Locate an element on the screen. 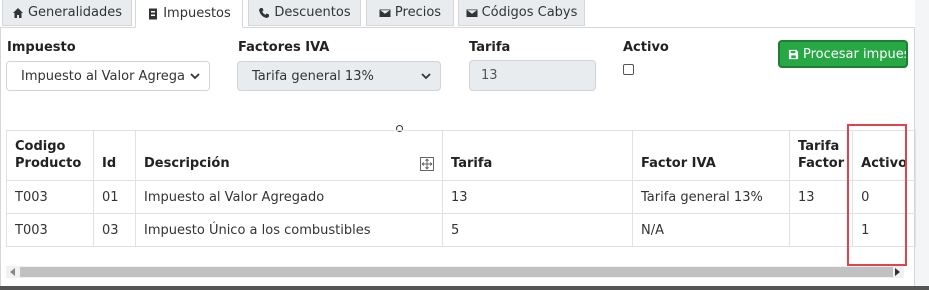 This screenshot has height=290, width=929. tab-descuentos: Descuentos is located at coordinates (304, 13).